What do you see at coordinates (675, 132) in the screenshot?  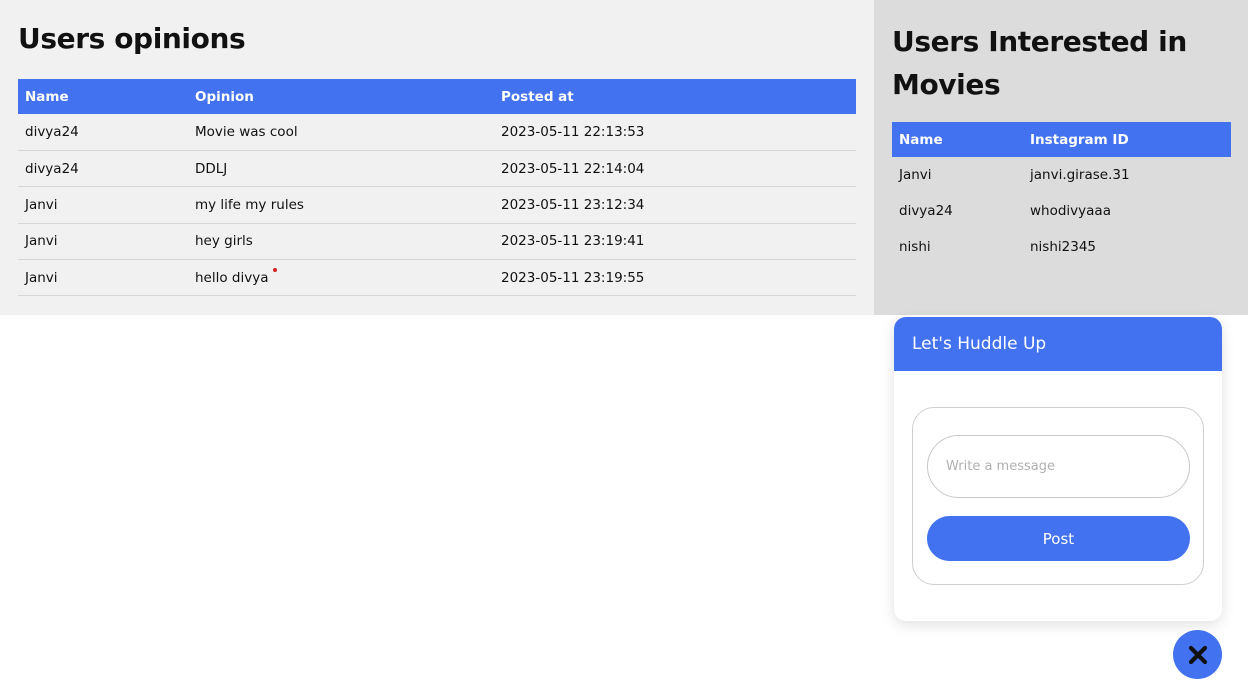 I see `cell-posted-at: 2023-05-11 22:13:53` at bounding box center [675, 132].